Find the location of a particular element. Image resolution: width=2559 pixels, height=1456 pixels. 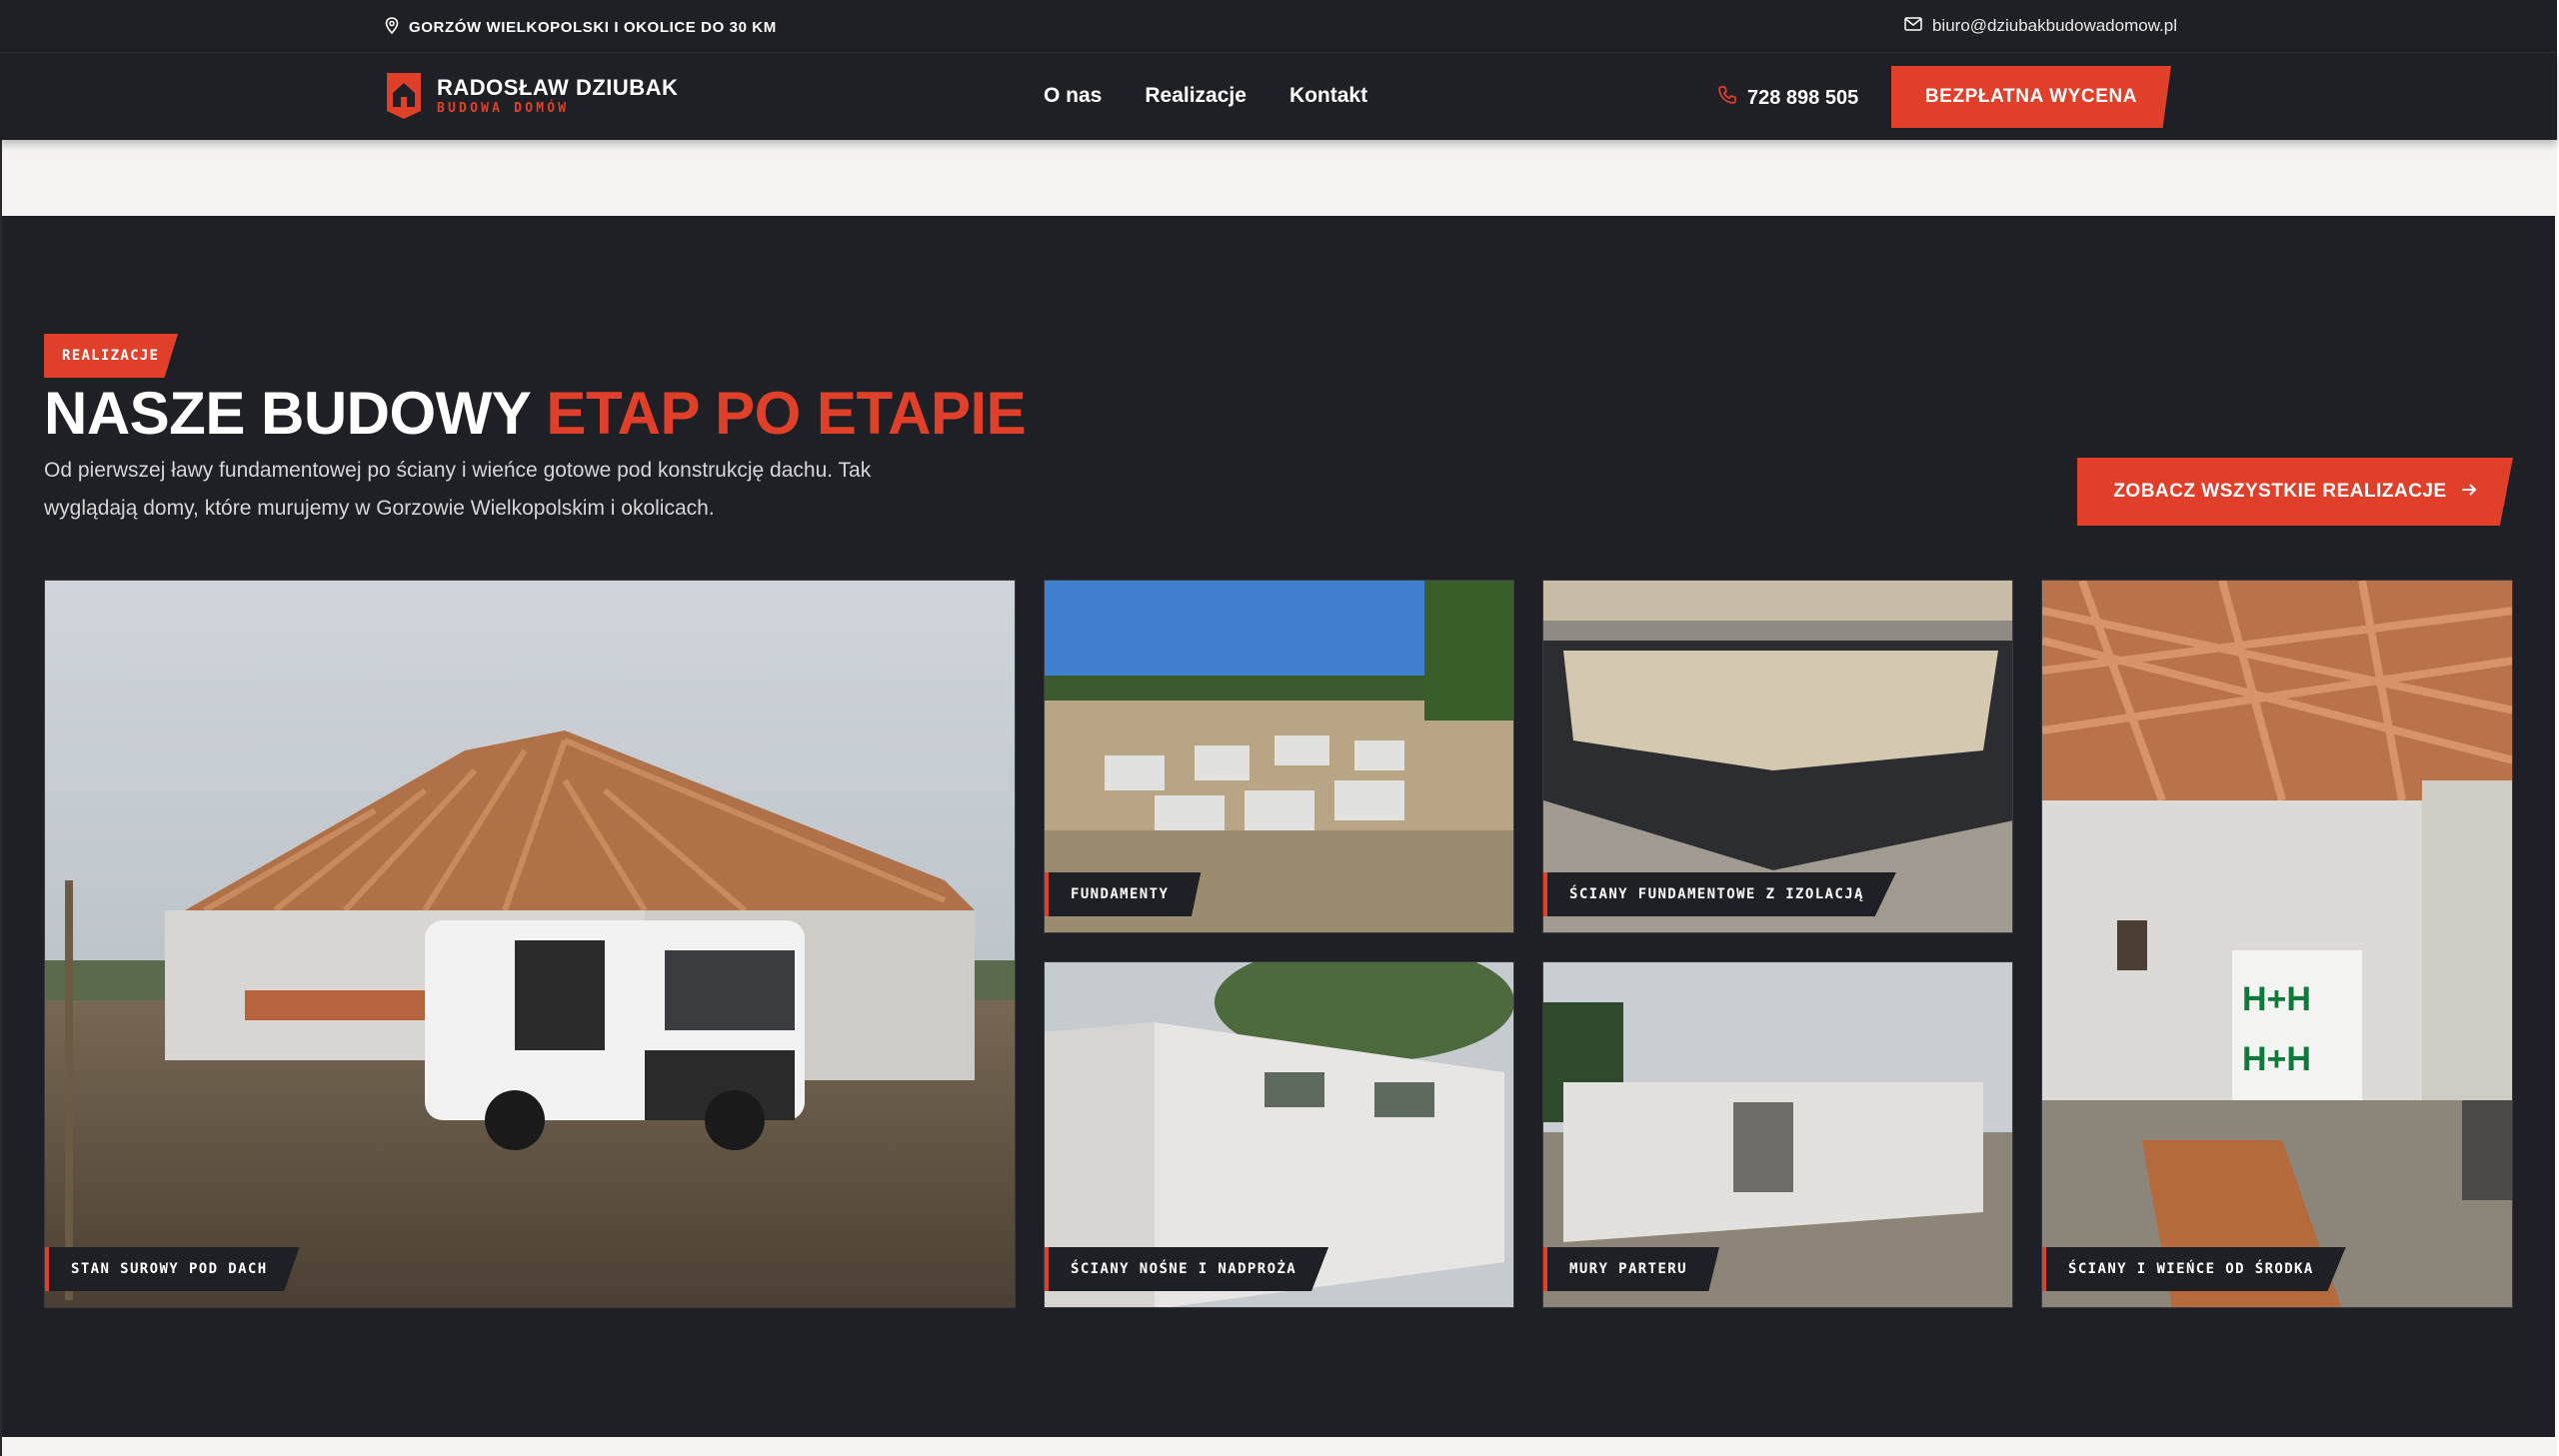

tile-label: ŚCIANY NOŚNE I NADPROŻA is located at coordinates (1187, 1269).